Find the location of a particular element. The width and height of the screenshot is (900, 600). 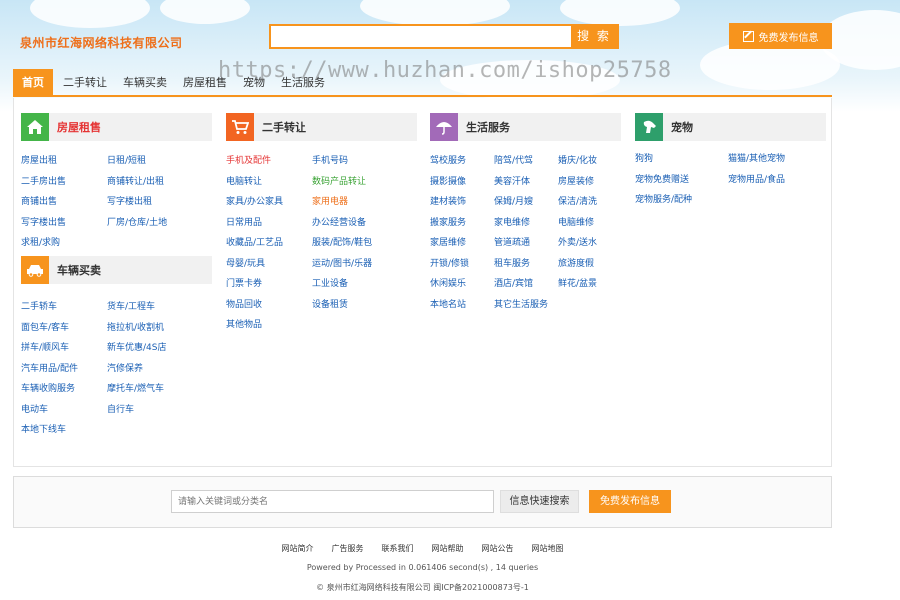

copyright: © 泉州市红海网络科技有限公司 闽ICP备2021000873号-1 is located at coordinates (422, 587).